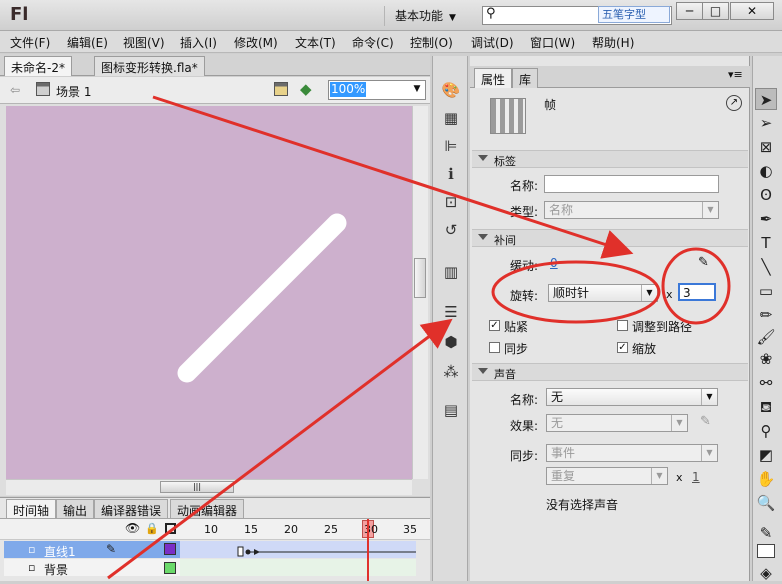 The height and width of the screenshot is (584, 782). Describe the element at coordinates (766, 291) in the screenshot. I see `rectangle-tool-icon: ▭` at that location.